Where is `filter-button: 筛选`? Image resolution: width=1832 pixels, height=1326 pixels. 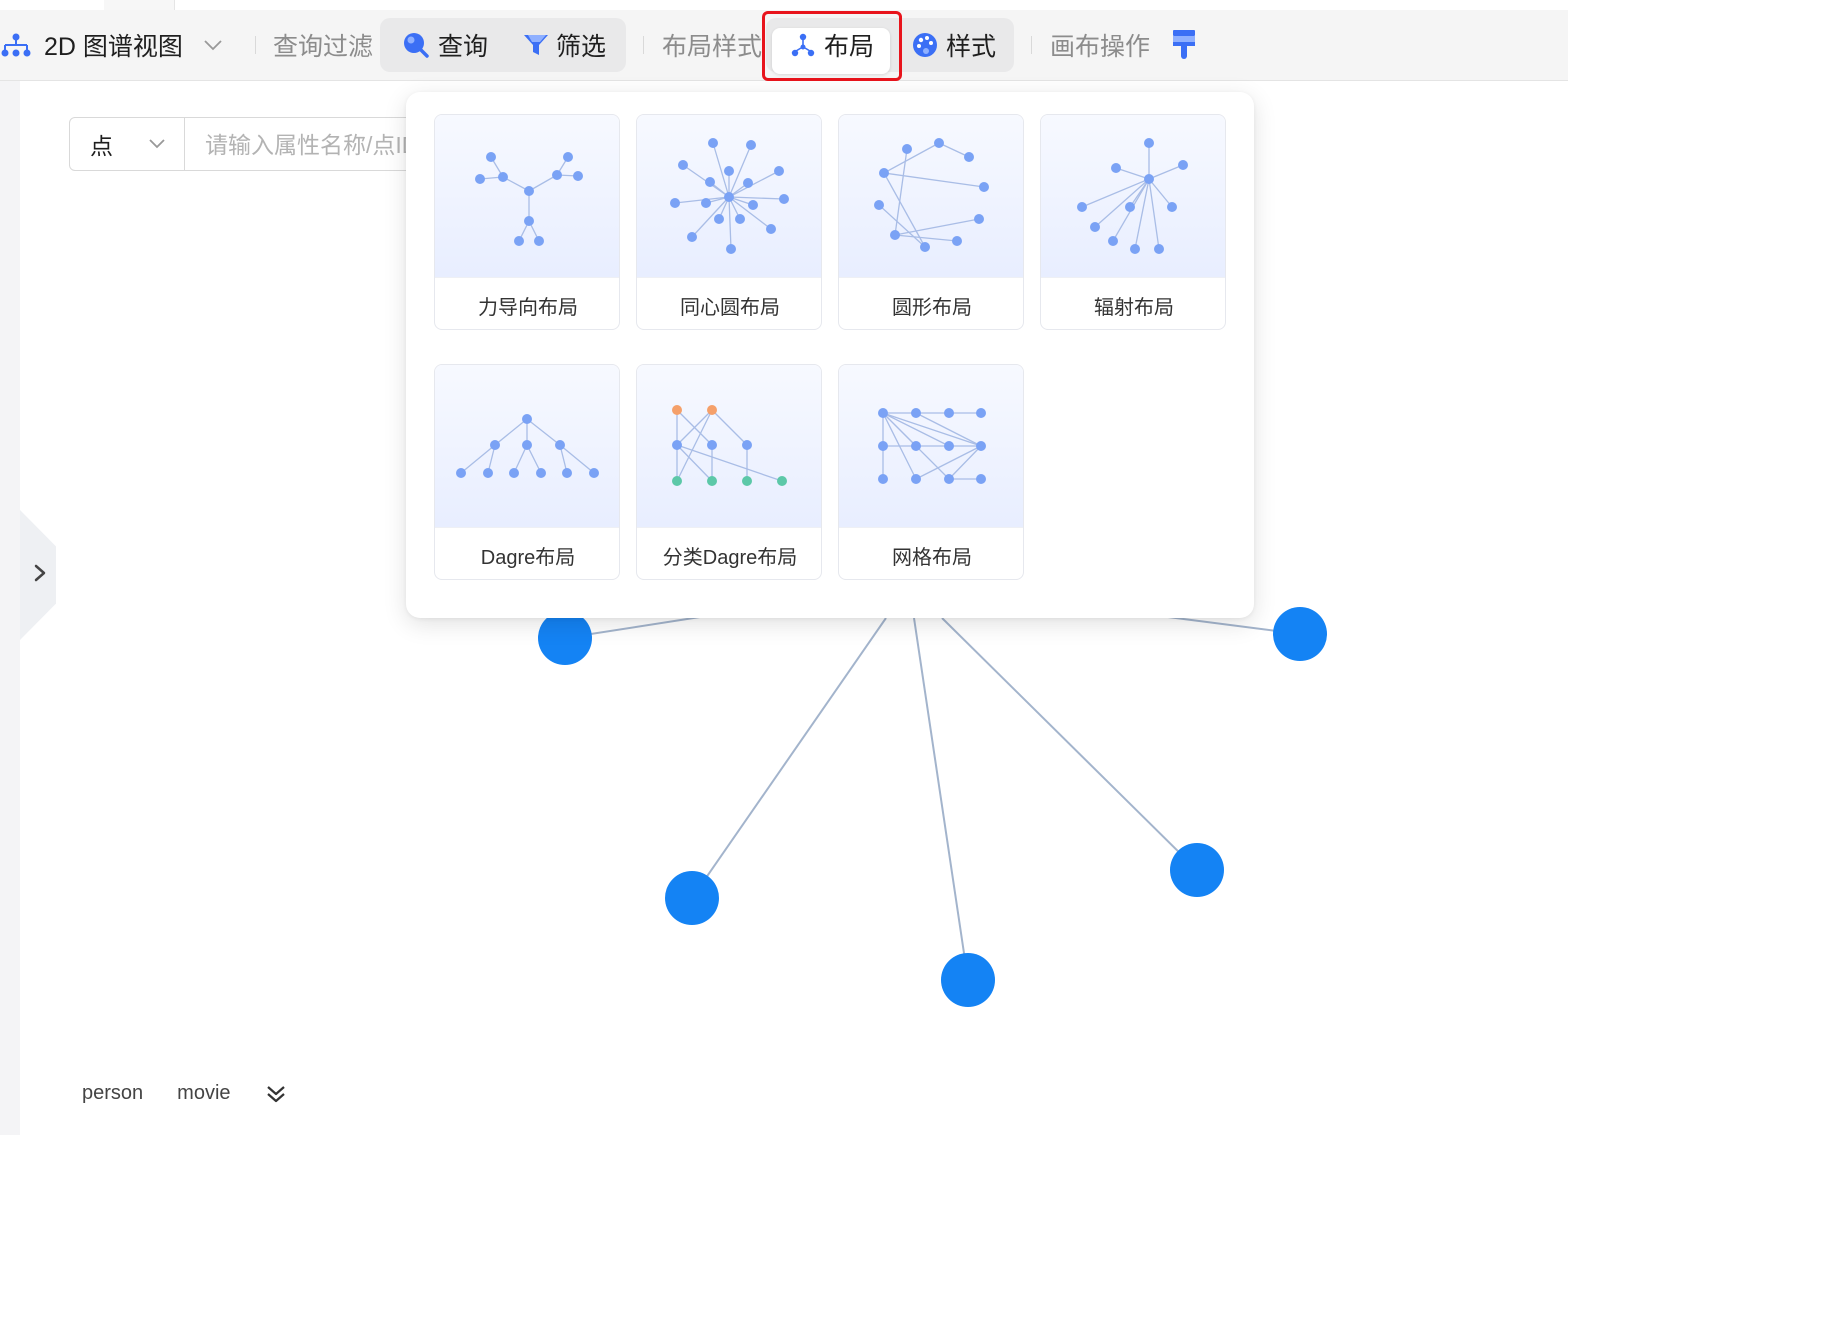
filter-button: 筛选 is located at coordinates (564, 45).